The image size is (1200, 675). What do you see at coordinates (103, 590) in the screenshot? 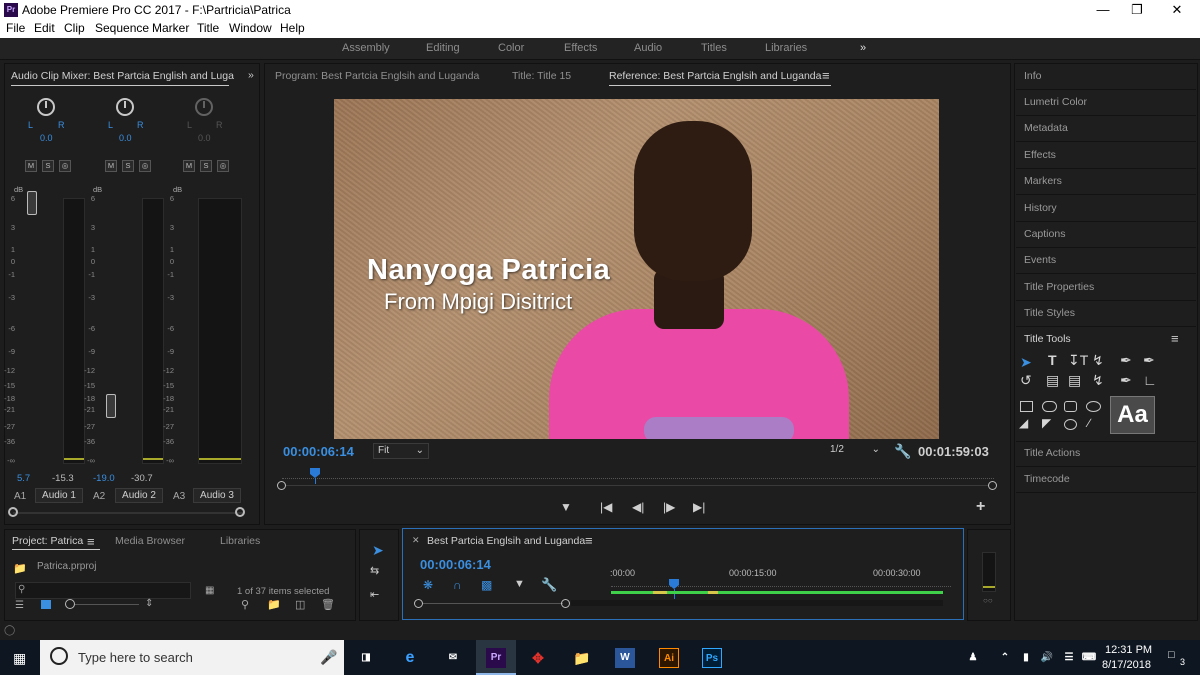
I see `project-search-input` at bounding box center [103, 590].